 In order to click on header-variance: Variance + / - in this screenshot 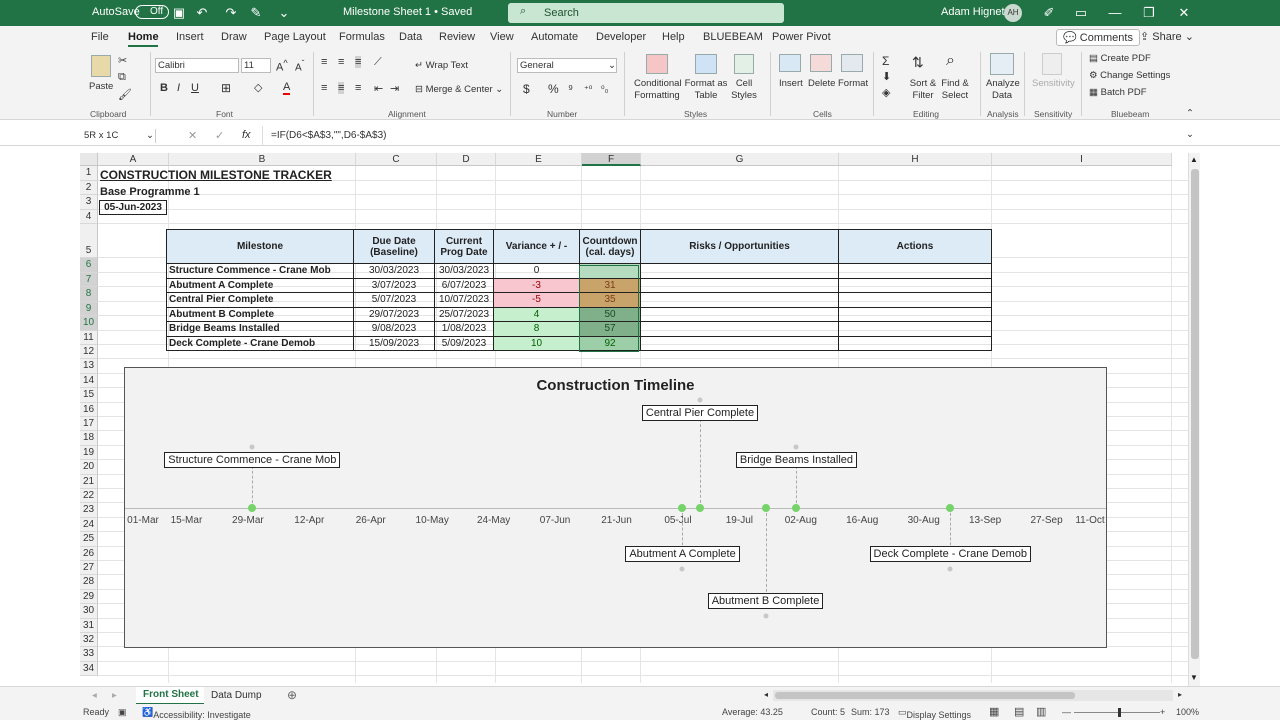, I will do `click(536, 246)`.